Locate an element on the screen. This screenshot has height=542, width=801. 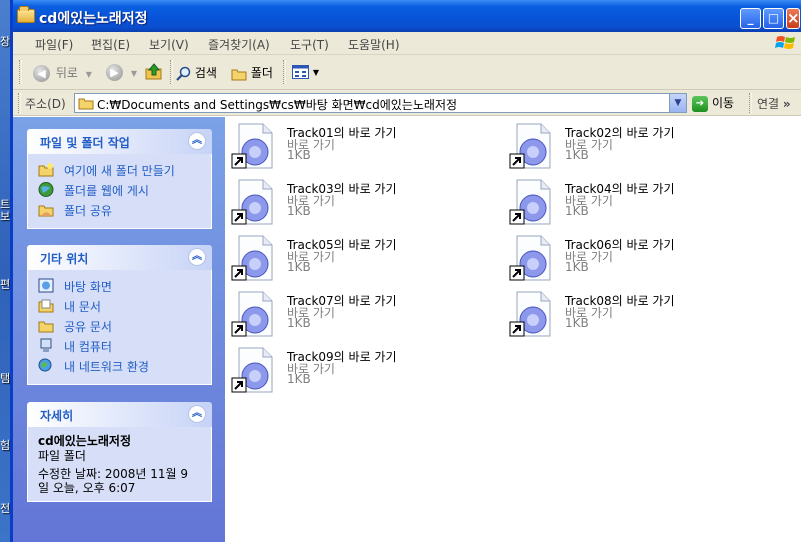
other-places-panel: 기타 위치 ︽ 바탕 화면 내 문서 공유 문서 내 컴퓨터 내 네트워크 환경 is located at coordinates (119, 315).